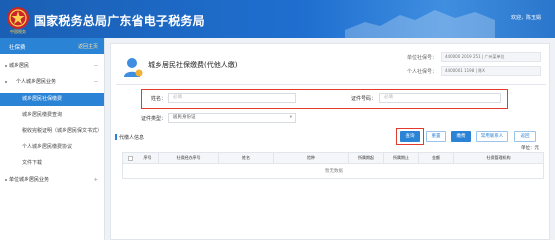 The height and width of the screenshot is (240, 555). Describe the element at coordinates (62, 131) in the screenshot. I see `sidebar-item-label: 税收完税证明（城乡居民保文书式）` at that location.